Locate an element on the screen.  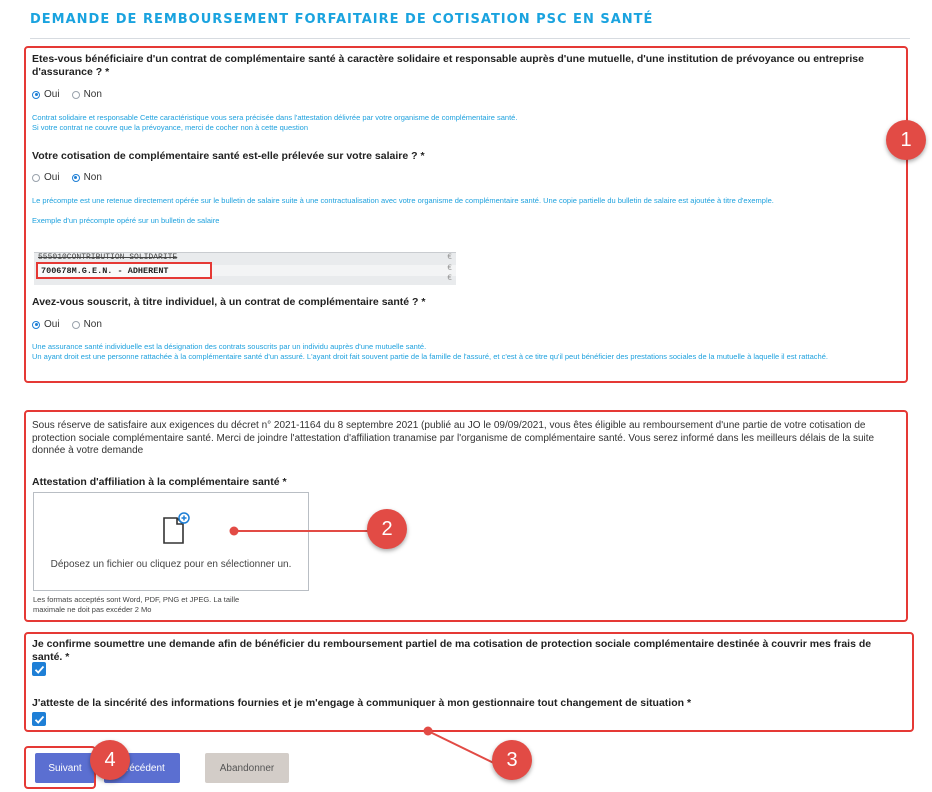
payslip-highlight-adherent: 700678M.G.E.N. - ADHERENT is located at coordinates (124, 270).